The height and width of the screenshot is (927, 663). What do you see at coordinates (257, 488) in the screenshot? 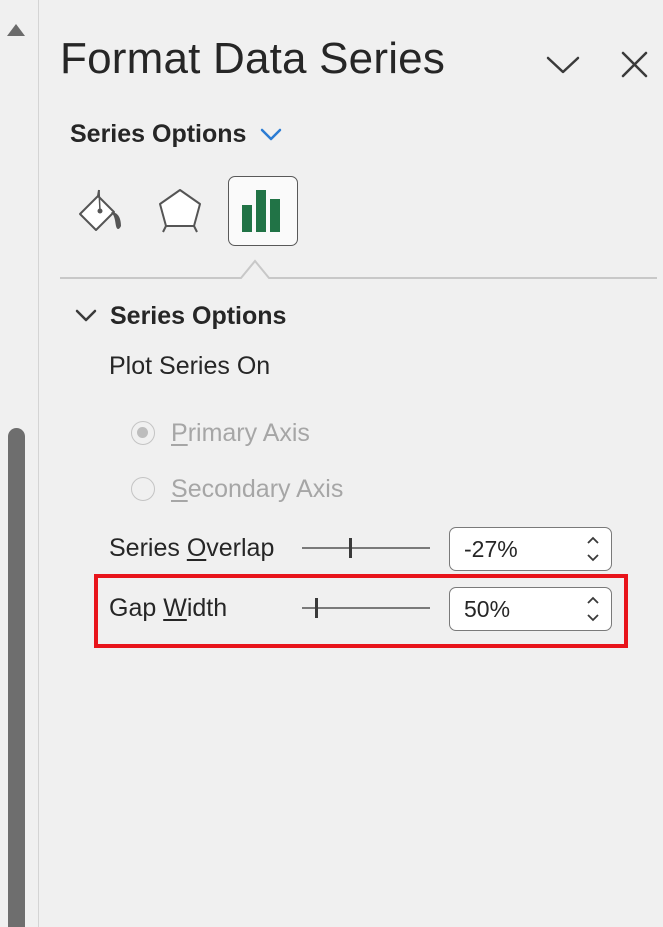
I see `secondary-axis-label: Secondary Axis` at bounding box center [257, 488].